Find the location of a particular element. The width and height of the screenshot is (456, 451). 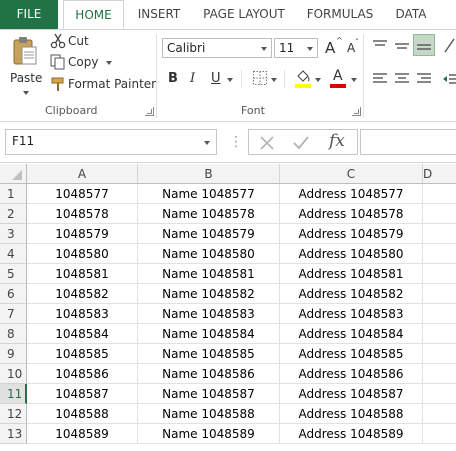

paste-button: Paste is located at coordinates (25, 65).